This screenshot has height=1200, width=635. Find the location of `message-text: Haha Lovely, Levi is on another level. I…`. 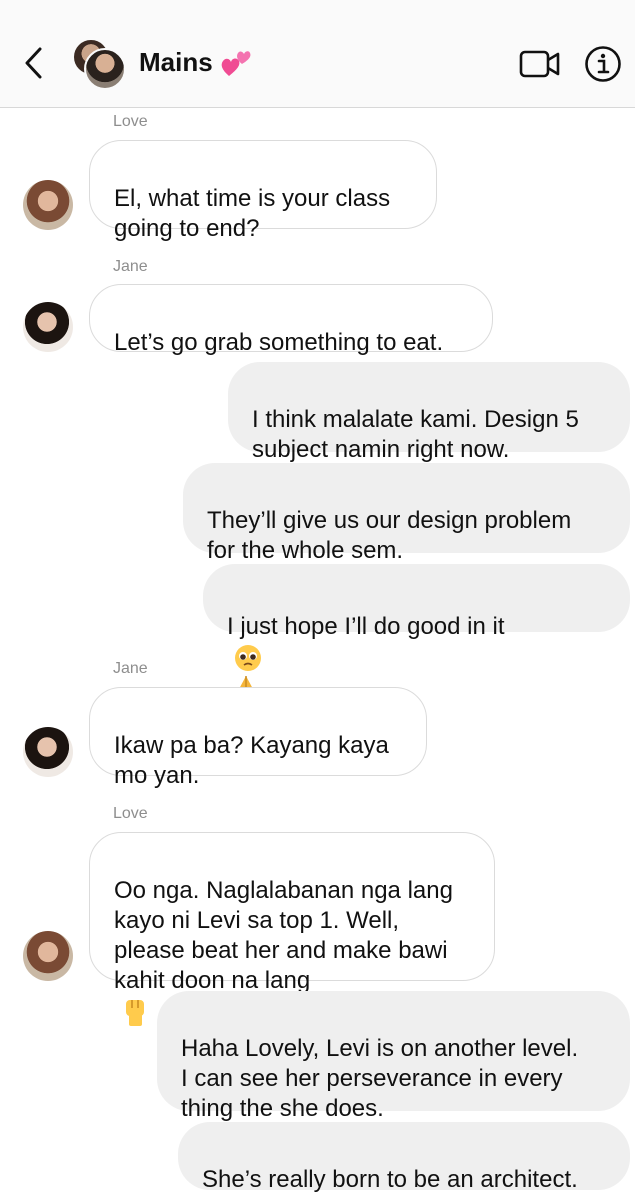

message-text: Haha Lovely, Levi is on another level. I… is located at coordinates (380, 1078).